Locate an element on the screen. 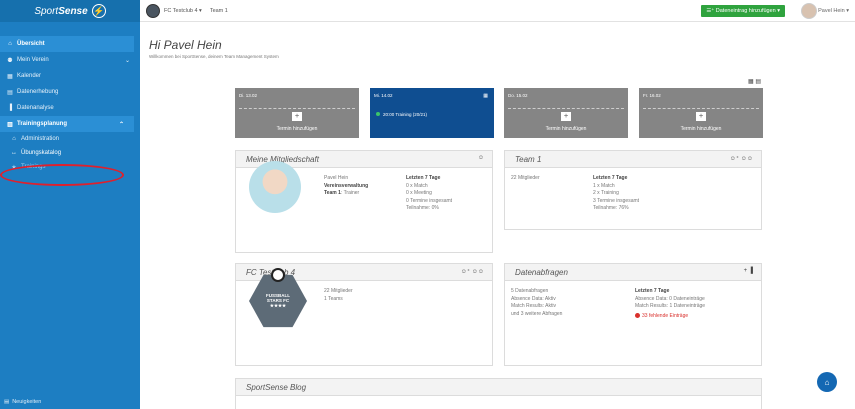 Image resolution: width=855 pixels, height=409 pixels. sidebar-item-trainingsplanung: ▥ Trainingsplanung ⌃ is located at coordinates (67, 124).